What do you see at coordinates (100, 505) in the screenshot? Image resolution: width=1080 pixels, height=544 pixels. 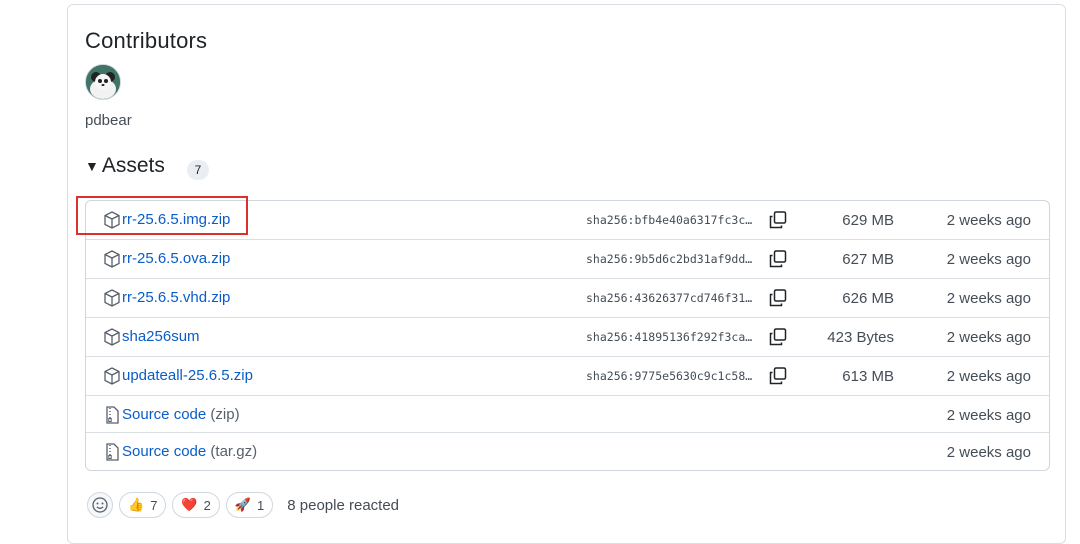 I see `add-reaction-smiley-icon` at bounding box center [100, 505].